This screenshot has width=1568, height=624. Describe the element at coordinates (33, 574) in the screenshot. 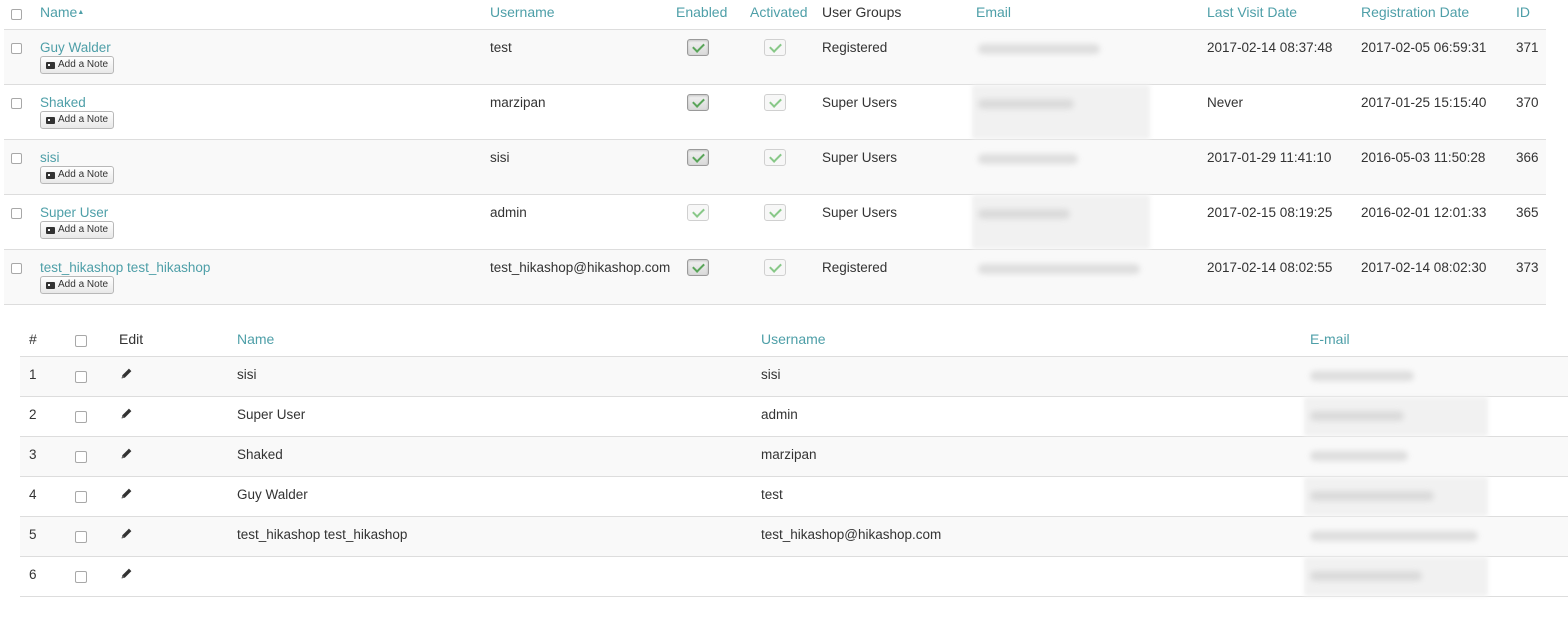

I see `row-number: 6` at that location.